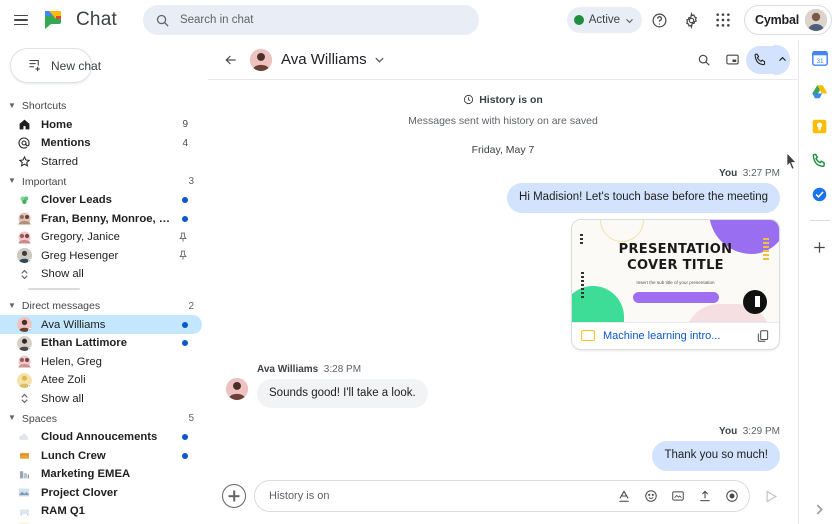  I want to click on apps-grid-icon, so click(723, 20).